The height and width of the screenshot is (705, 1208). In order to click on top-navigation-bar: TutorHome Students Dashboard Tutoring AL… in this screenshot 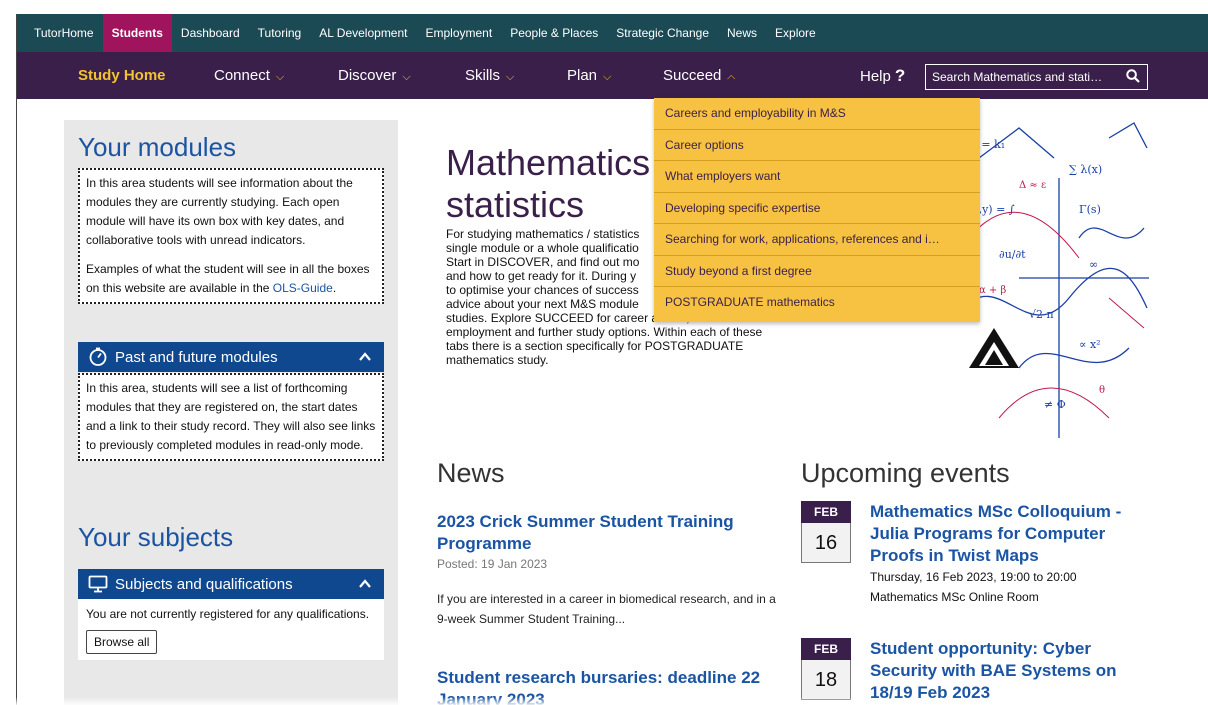, I will do `click(612, 33)`.